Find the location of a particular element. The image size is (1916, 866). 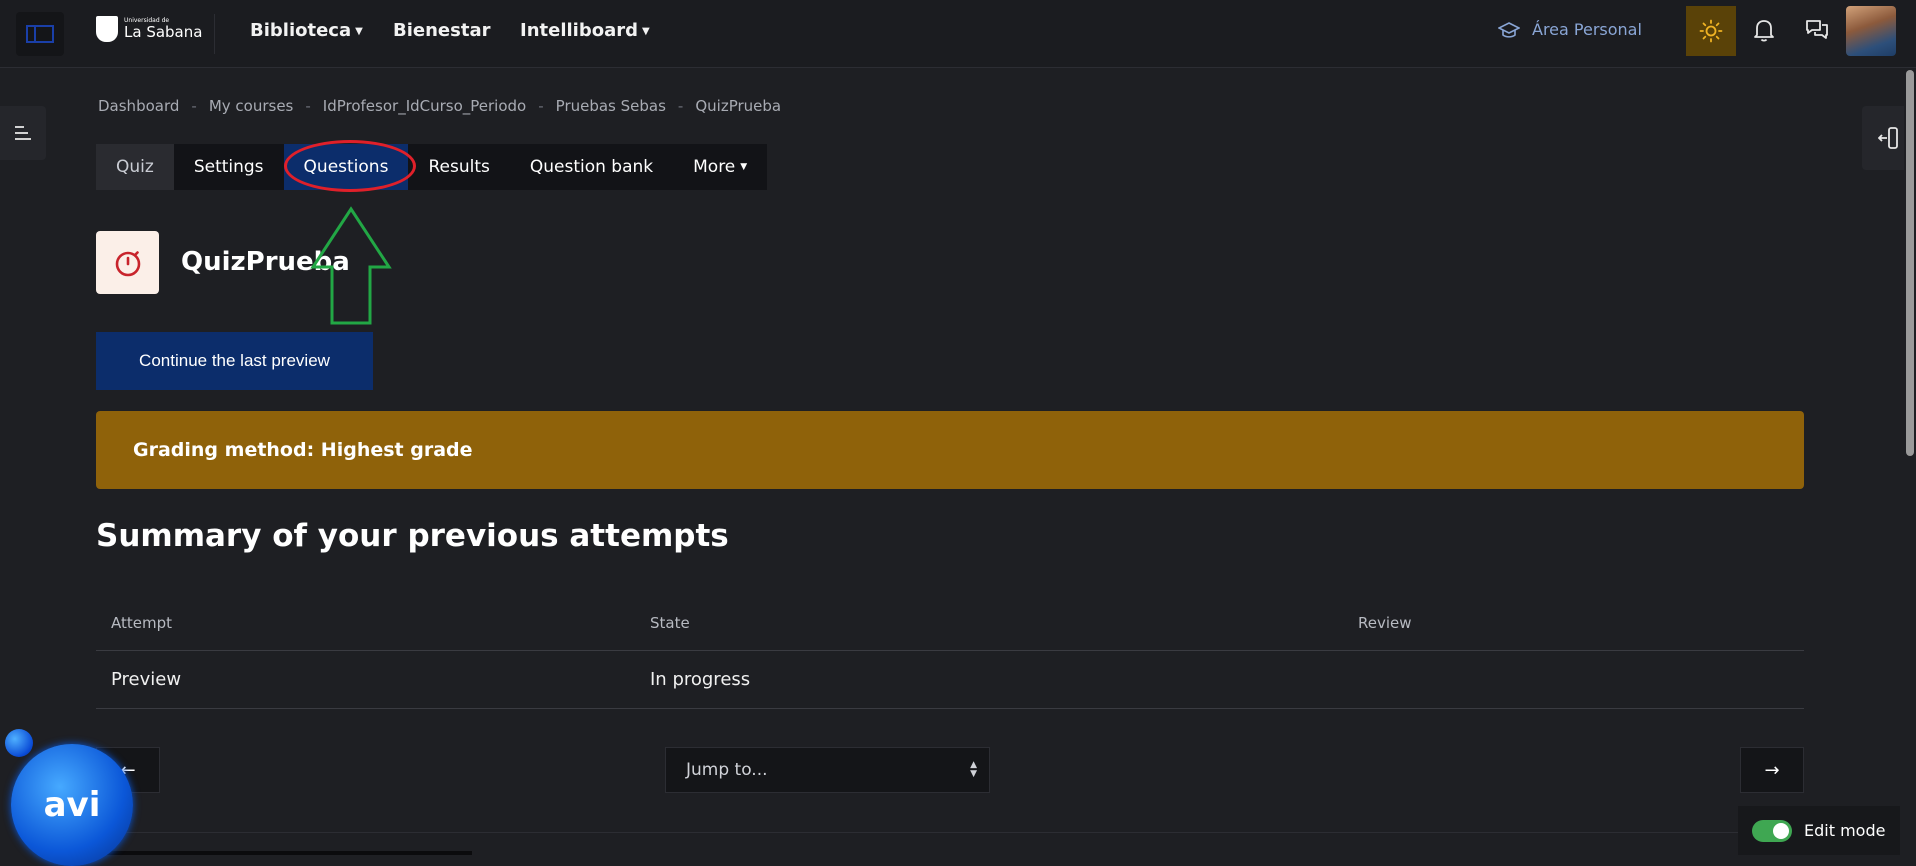

quiz-activity-icon is located at coordinates (127, 262).